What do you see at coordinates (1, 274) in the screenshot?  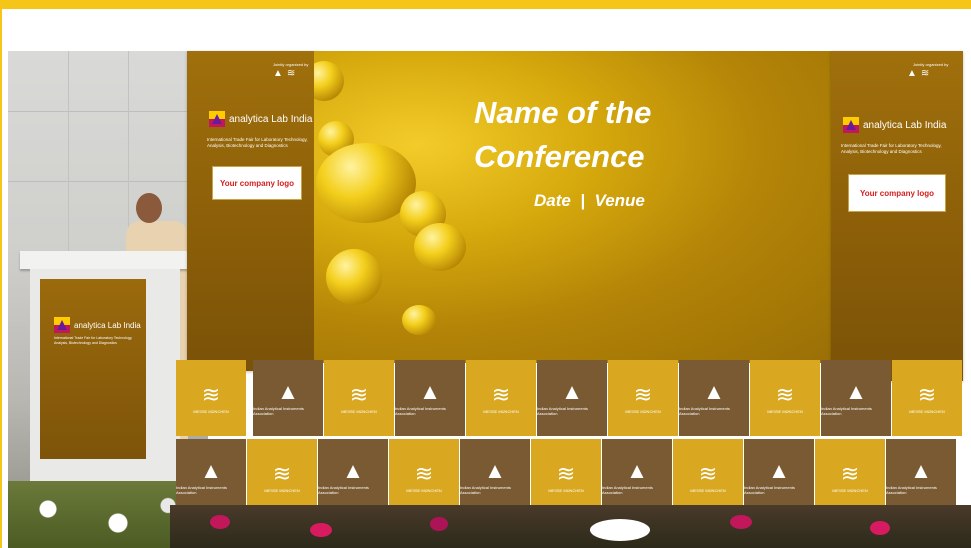 I see `left-border` at bounding box center [1, 274].